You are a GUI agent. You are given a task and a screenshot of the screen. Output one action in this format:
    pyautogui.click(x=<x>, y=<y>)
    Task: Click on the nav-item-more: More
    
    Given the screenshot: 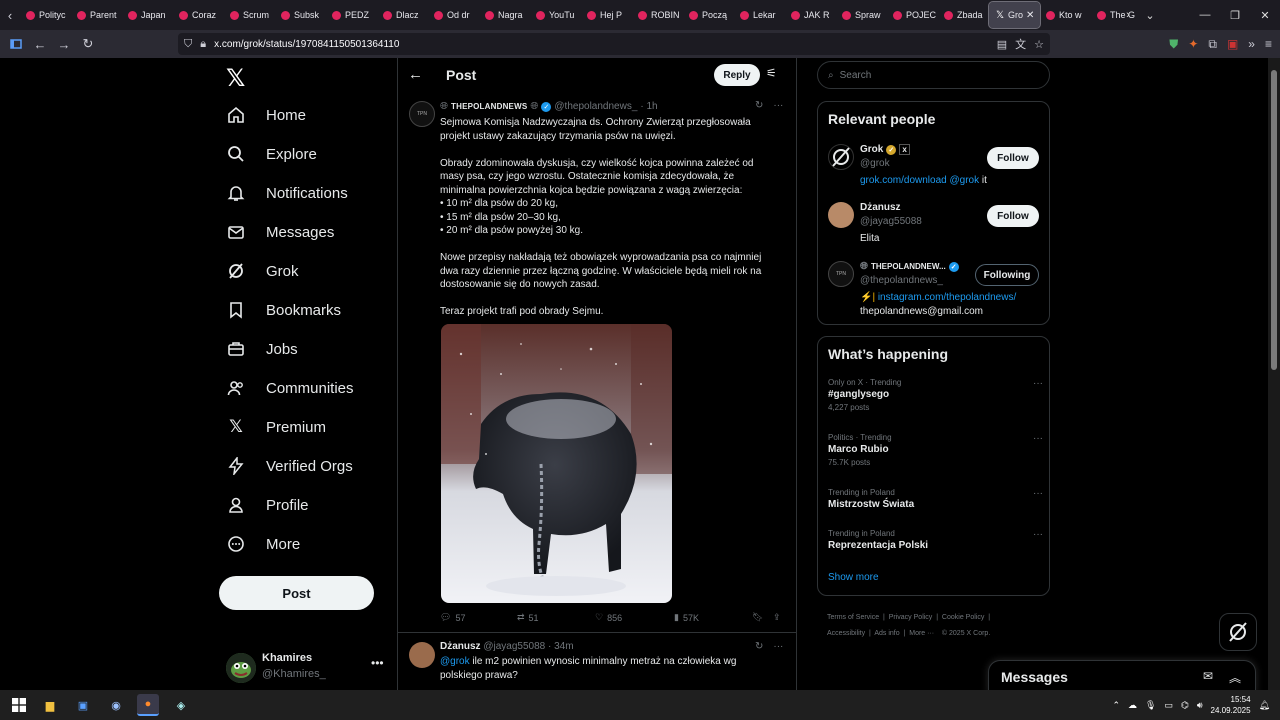 What is the action you would take?
    pyautogui.click(x=263, y=544)
    